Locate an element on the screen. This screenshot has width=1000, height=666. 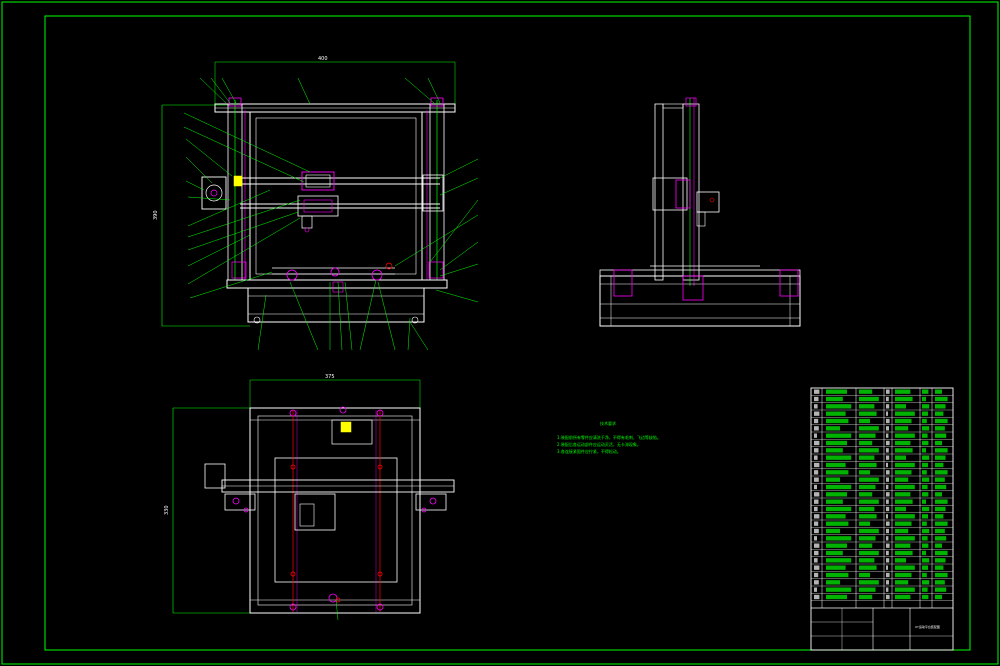
drawing-name: XY运动平台装配图 is located at coordinates (927, 626).